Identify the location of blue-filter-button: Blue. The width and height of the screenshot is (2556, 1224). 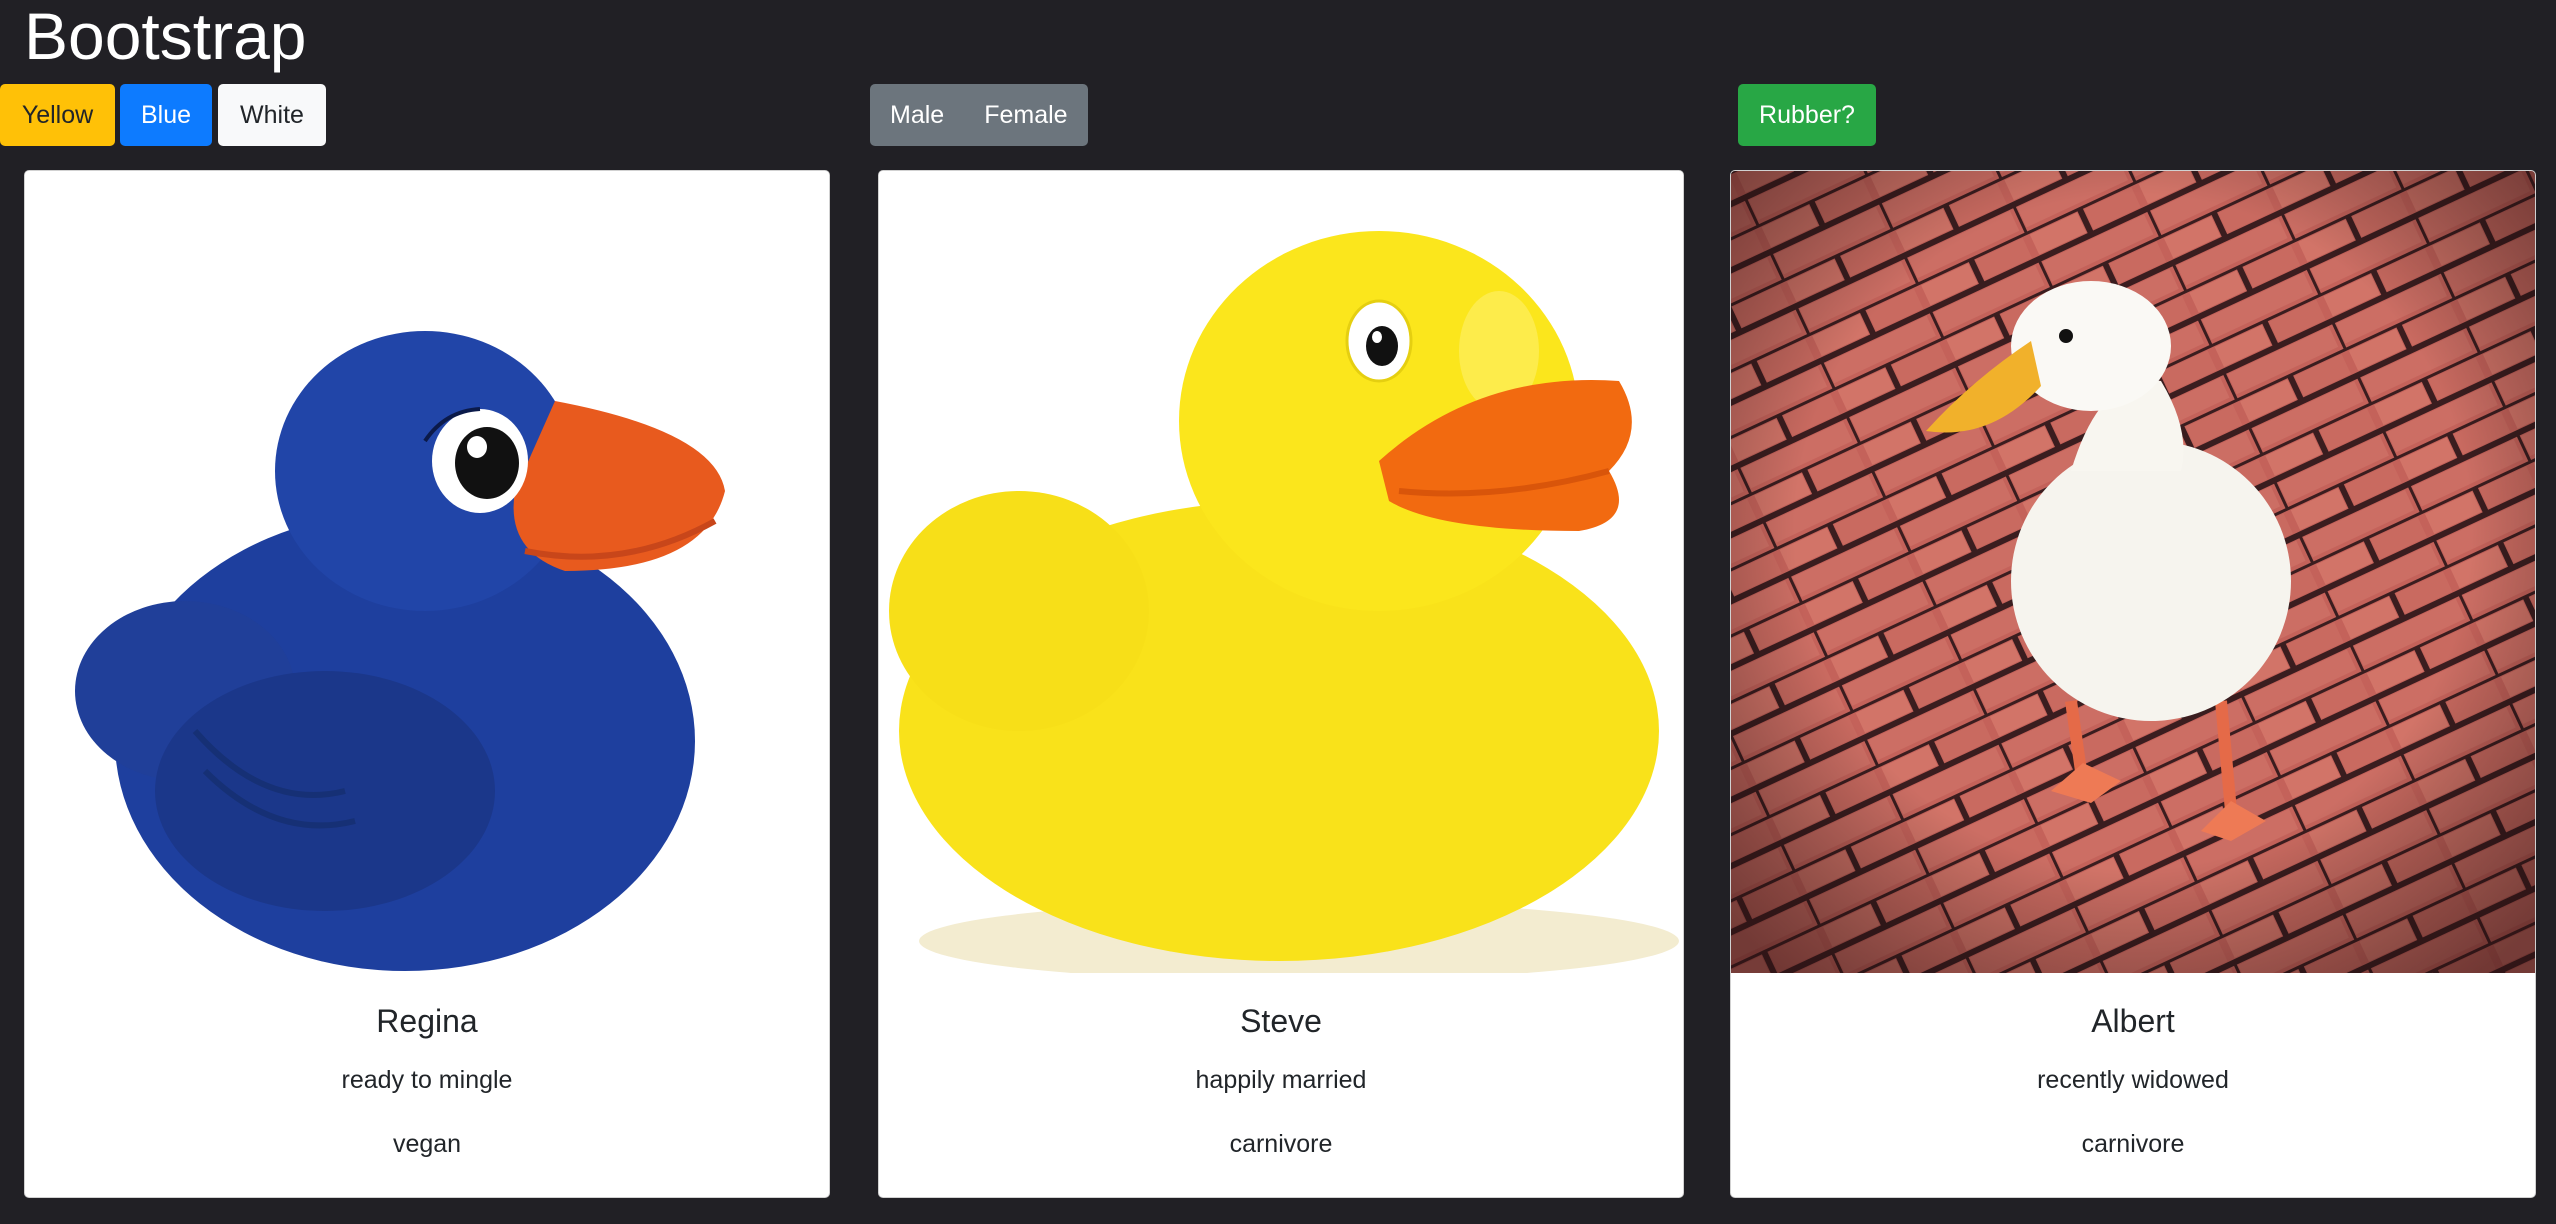
(166, 115).